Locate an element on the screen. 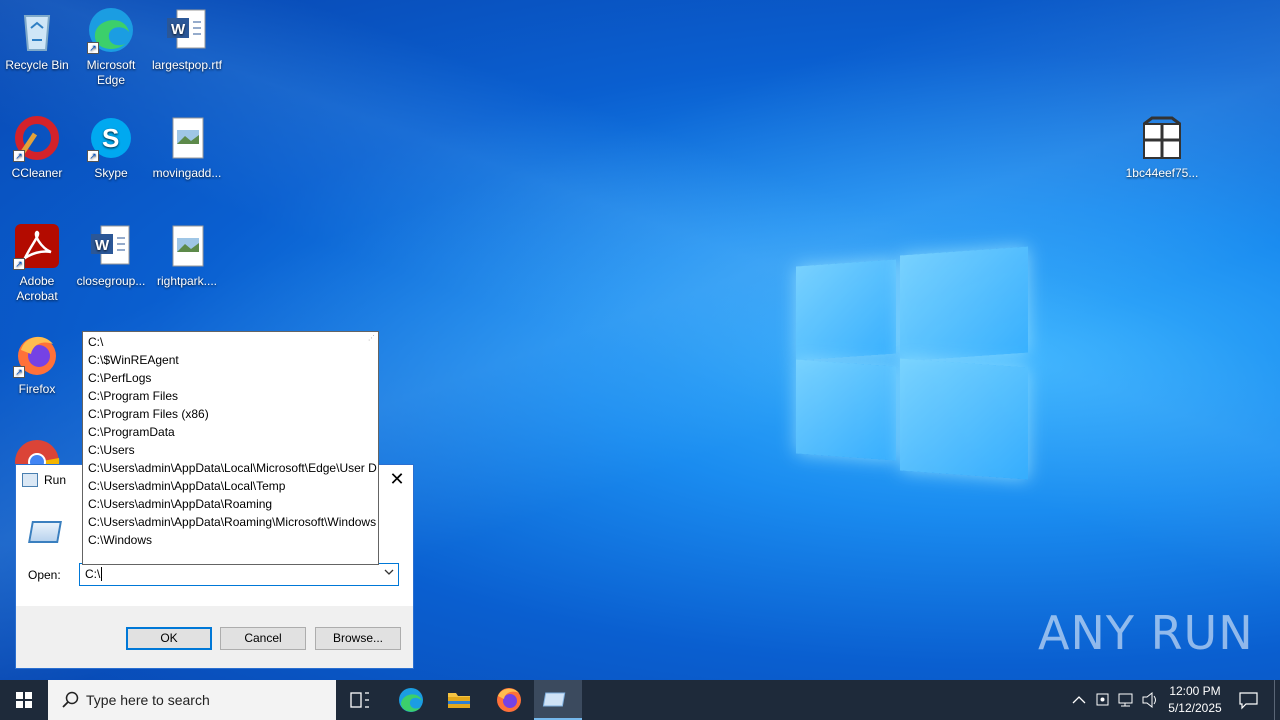 The width and height of the screenshot is (1280, 720). svg-text: S is located at coordinates (110, 138).